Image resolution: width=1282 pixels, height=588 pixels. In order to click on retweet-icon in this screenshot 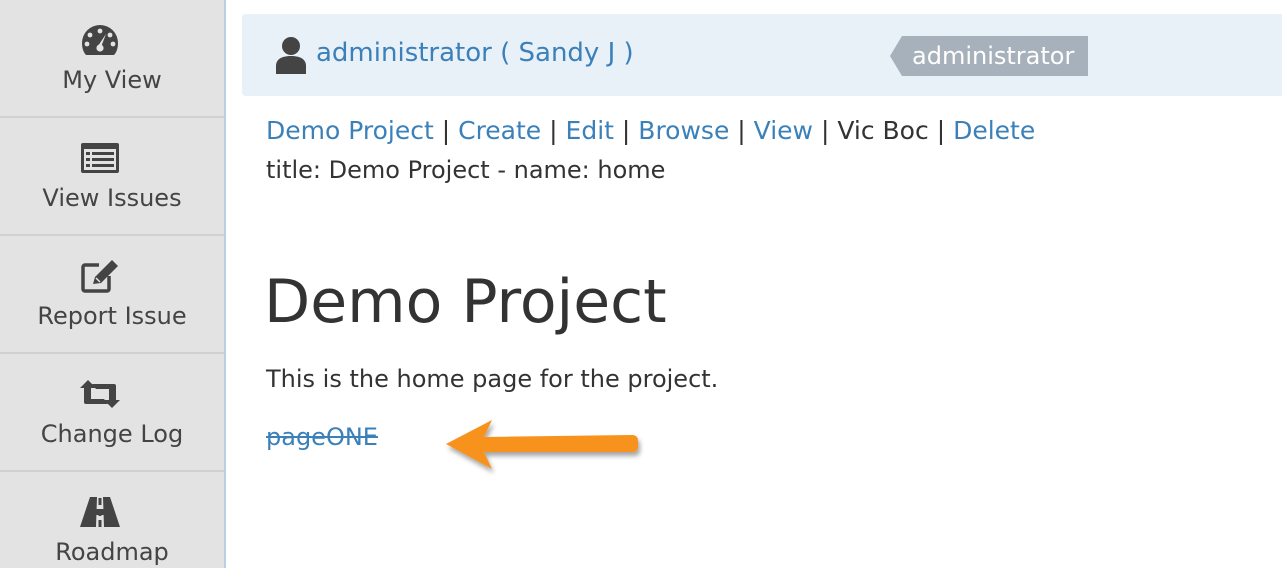, I will do `click(100, 394)`.